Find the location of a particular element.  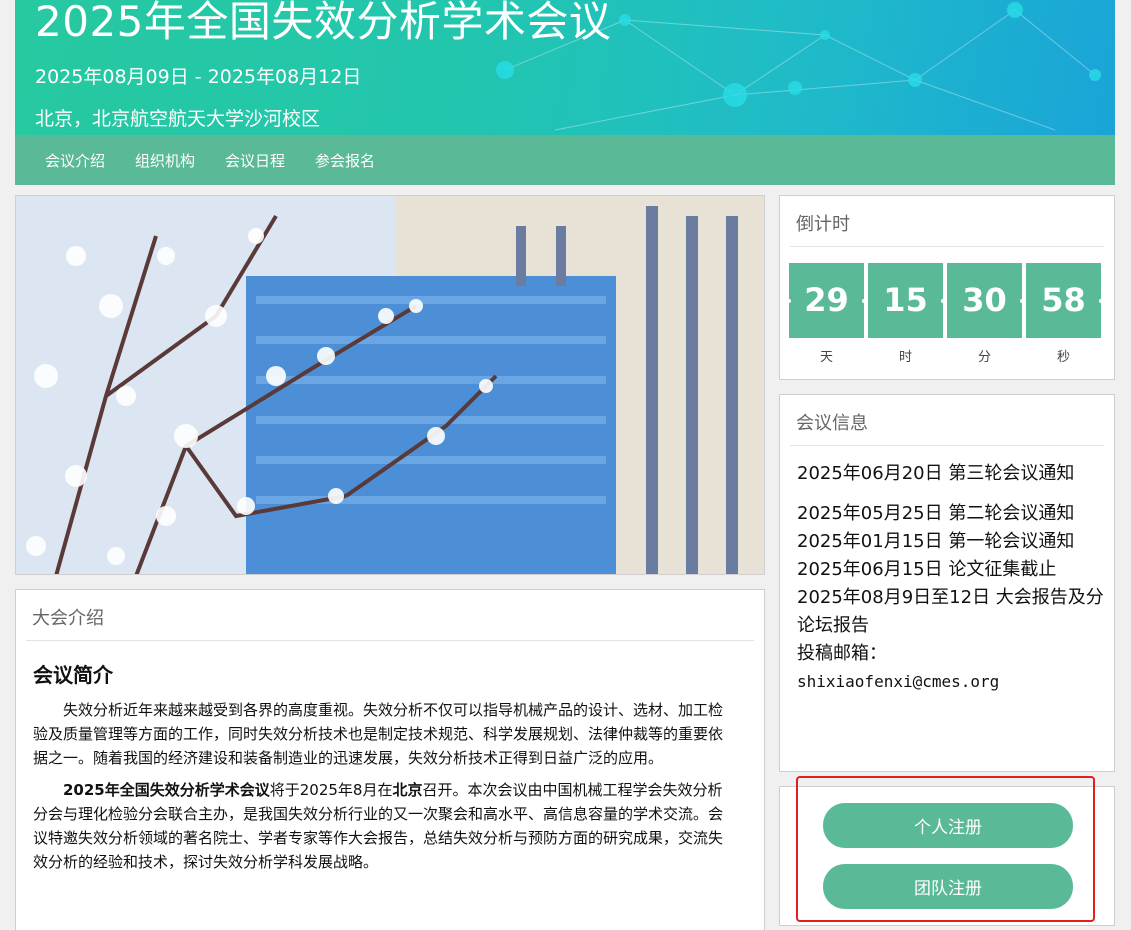

countdown-minutes: 30 分 is located at coordinates (985, 314).